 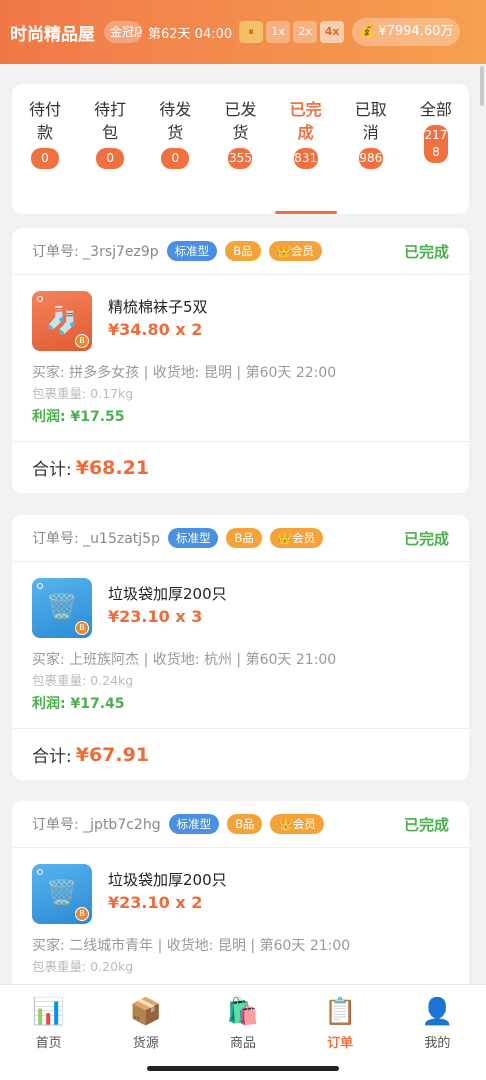 I want to click on tab-shipped: 已发货 355, so click(x=240, y=149).